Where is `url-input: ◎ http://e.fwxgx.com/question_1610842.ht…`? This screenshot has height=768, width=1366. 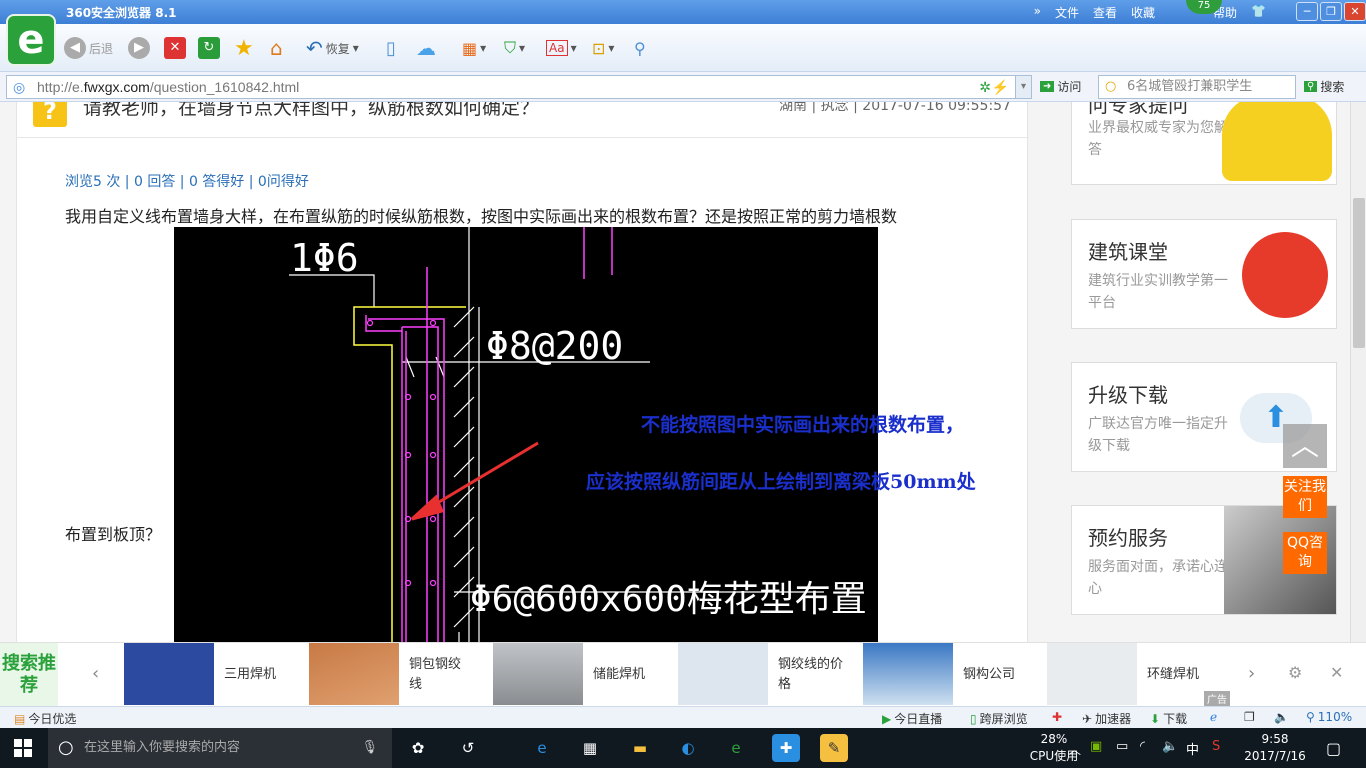 url-input: ◎ http://e.fwxgx.com/question_1610842.ht… is located at coordinates (519, 87).